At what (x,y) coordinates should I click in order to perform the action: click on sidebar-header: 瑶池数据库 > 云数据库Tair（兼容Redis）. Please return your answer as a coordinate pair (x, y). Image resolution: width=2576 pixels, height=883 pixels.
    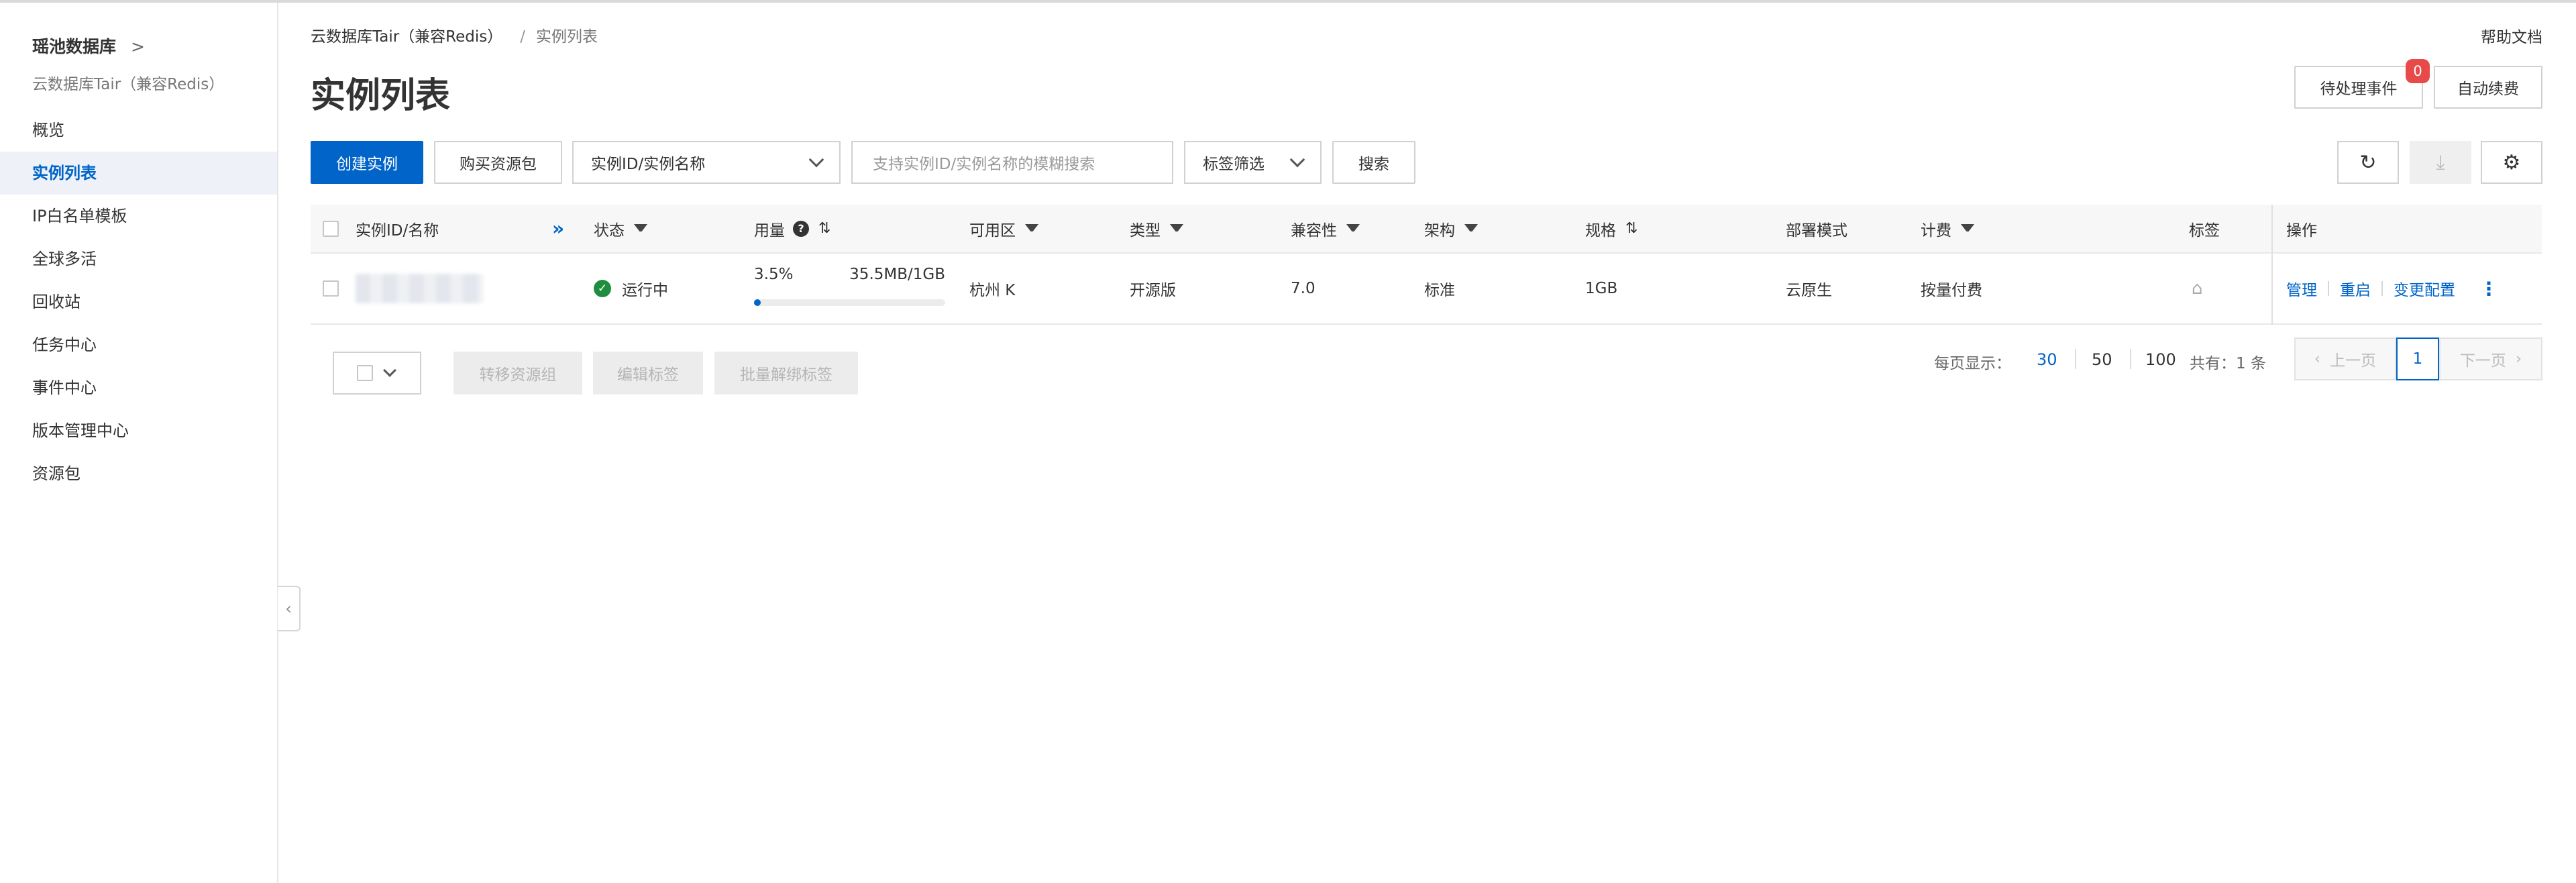
    Looking at the image, I should click on (128, 64).